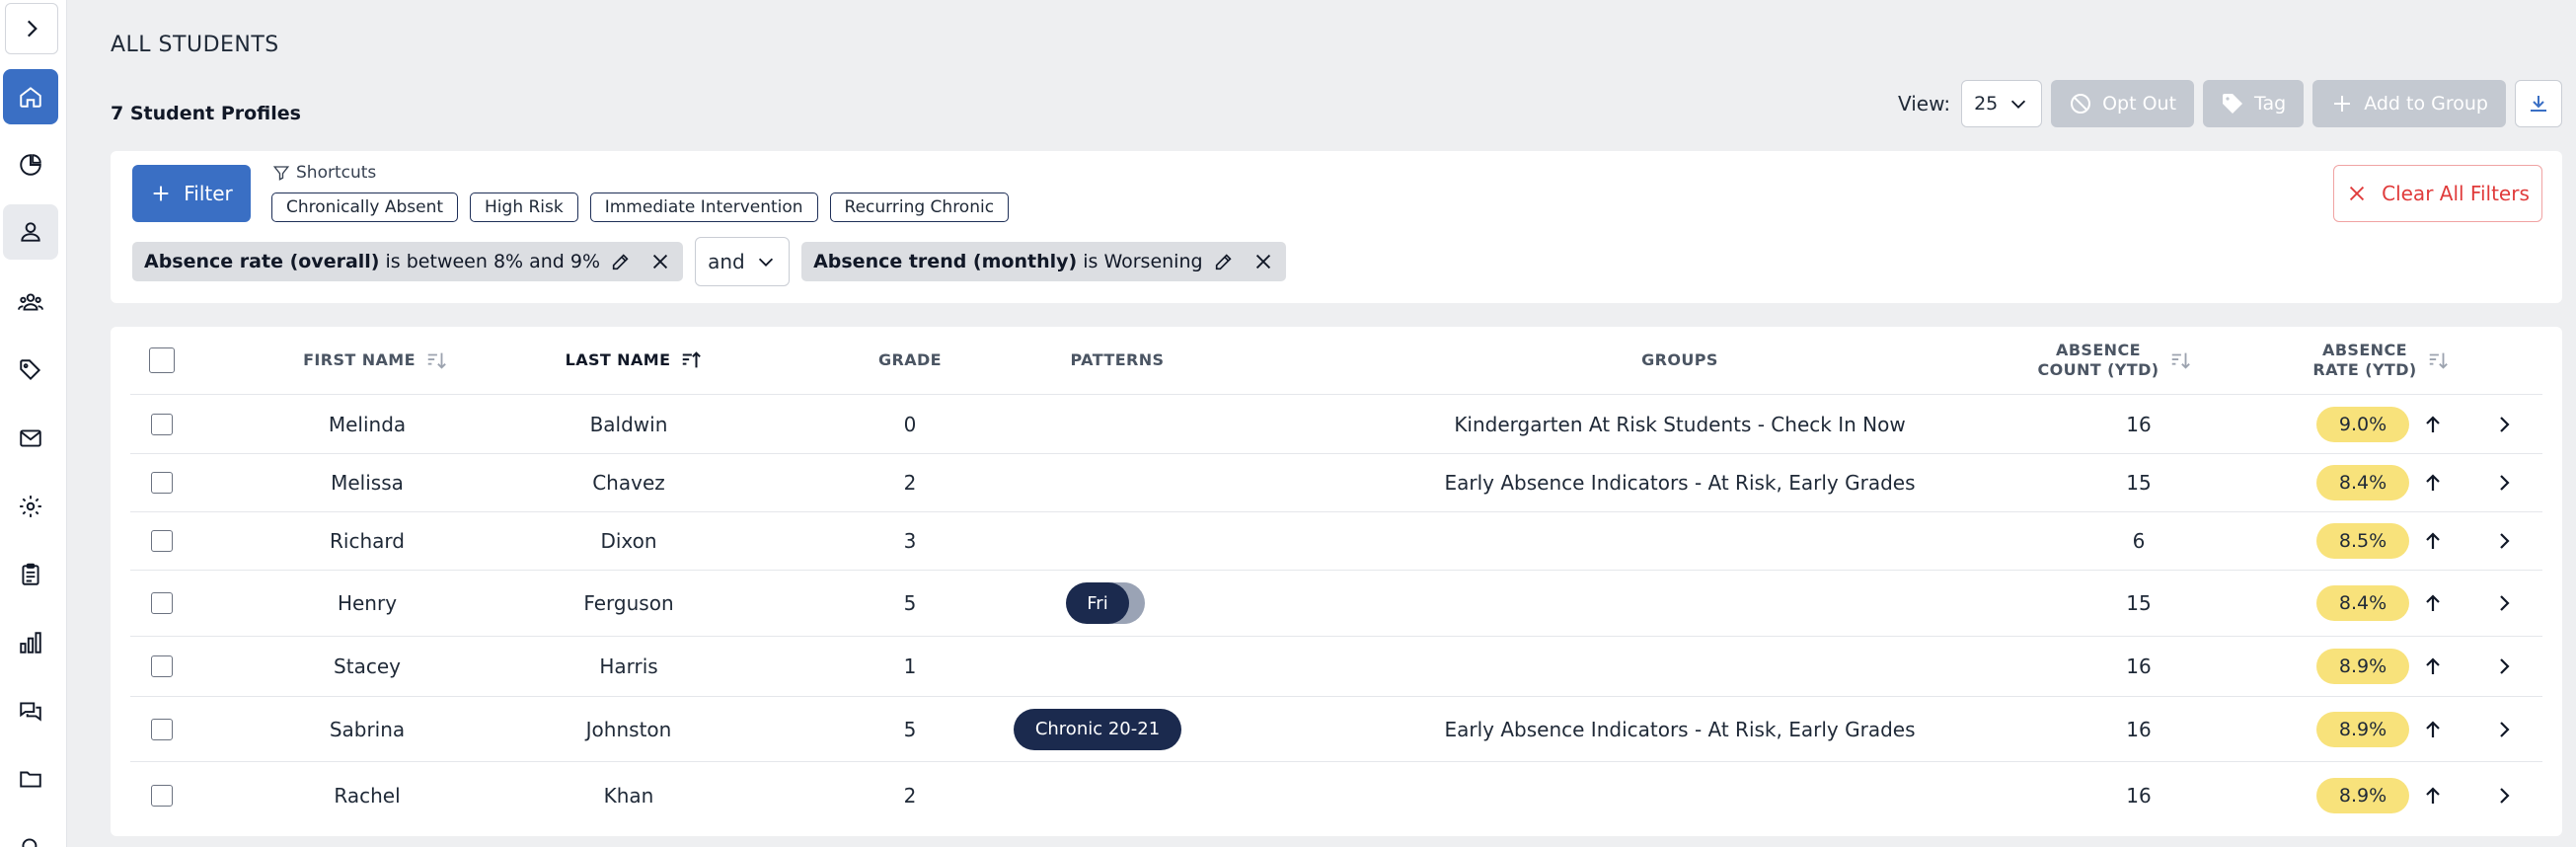 Image resolution: width=2576 pixels, height=847 pixels. Describe the element at coordinates (30, 574) in the screenshot. I see `nav-reports` at that location.